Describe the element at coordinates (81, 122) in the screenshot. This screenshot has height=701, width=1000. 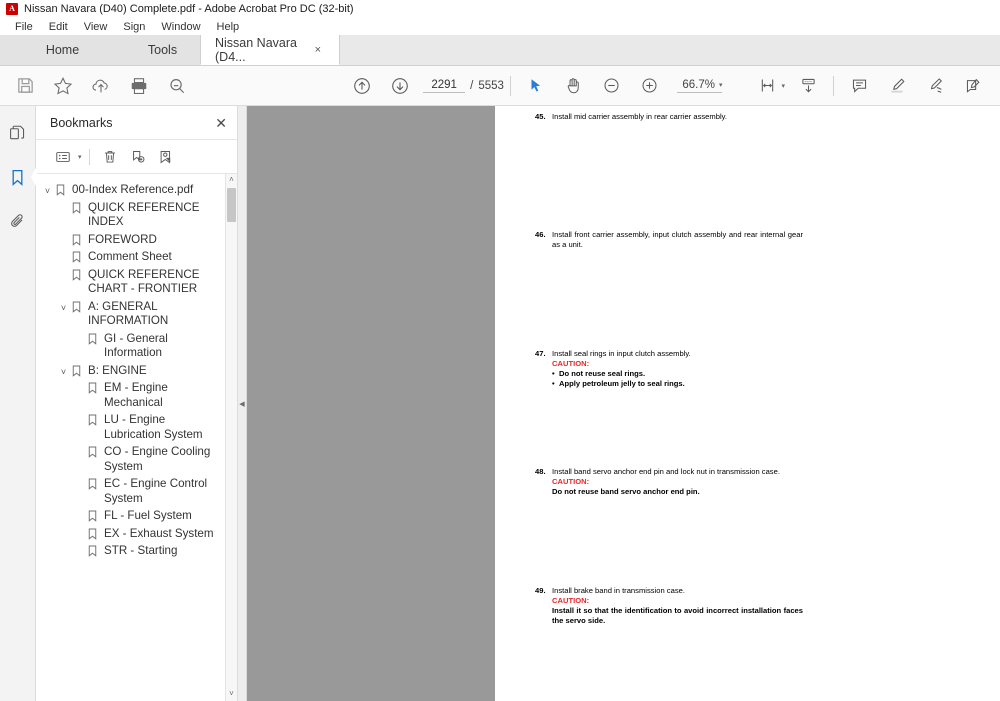
I see `bookmarks-panel-title: Bookmarks` at that location.